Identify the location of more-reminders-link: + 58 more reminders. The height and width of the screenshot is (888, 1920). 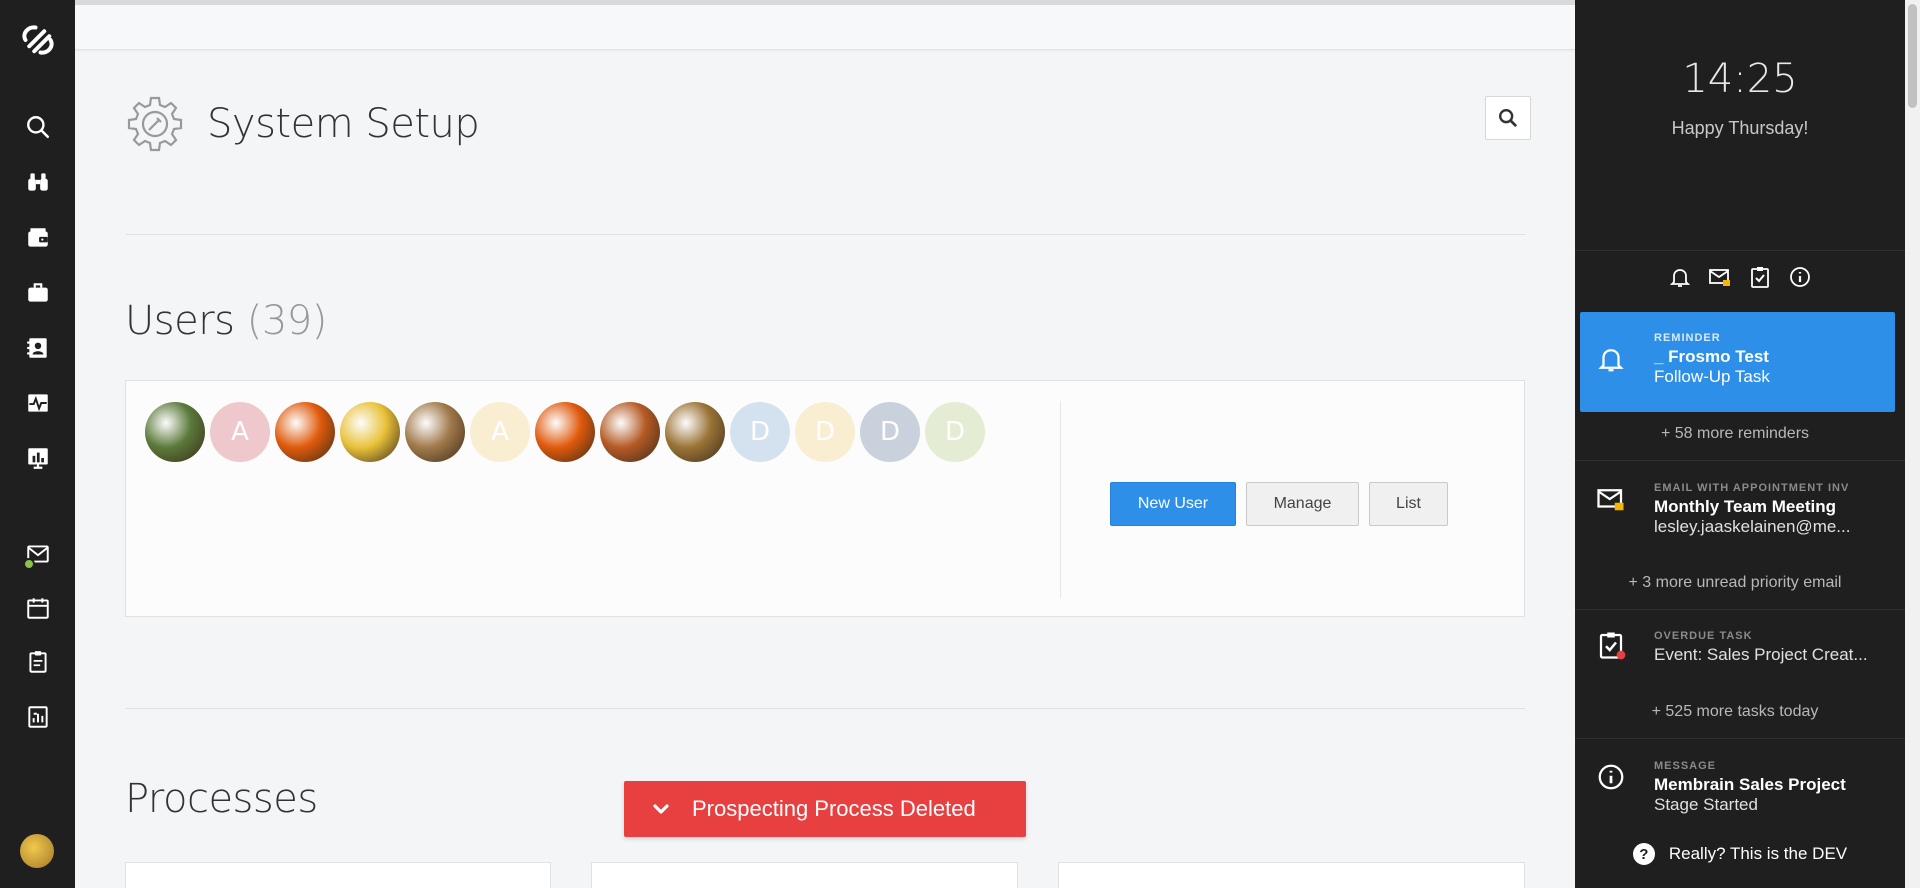
(1735, 434).